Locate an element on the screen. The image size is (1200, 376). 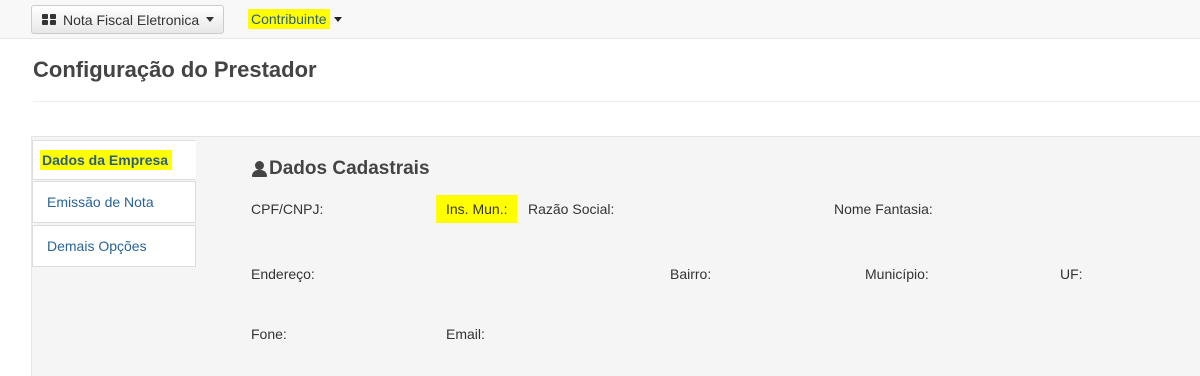
uf-label: UF: is located at coordinates (1071, 274).